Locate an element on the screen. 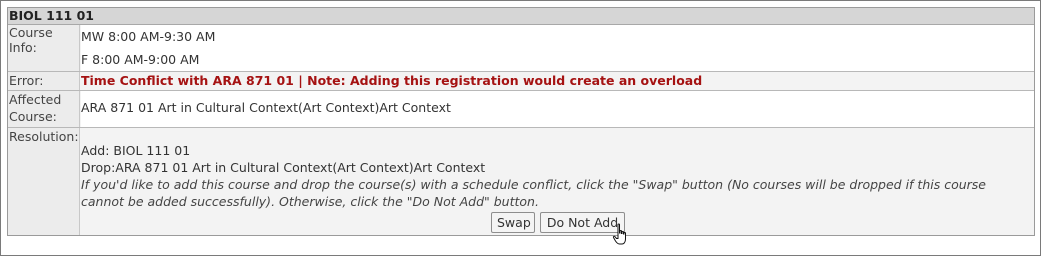 This screenshot has height=256, width=1041. hand-pointer-icon is located at coordinates (619, 234).